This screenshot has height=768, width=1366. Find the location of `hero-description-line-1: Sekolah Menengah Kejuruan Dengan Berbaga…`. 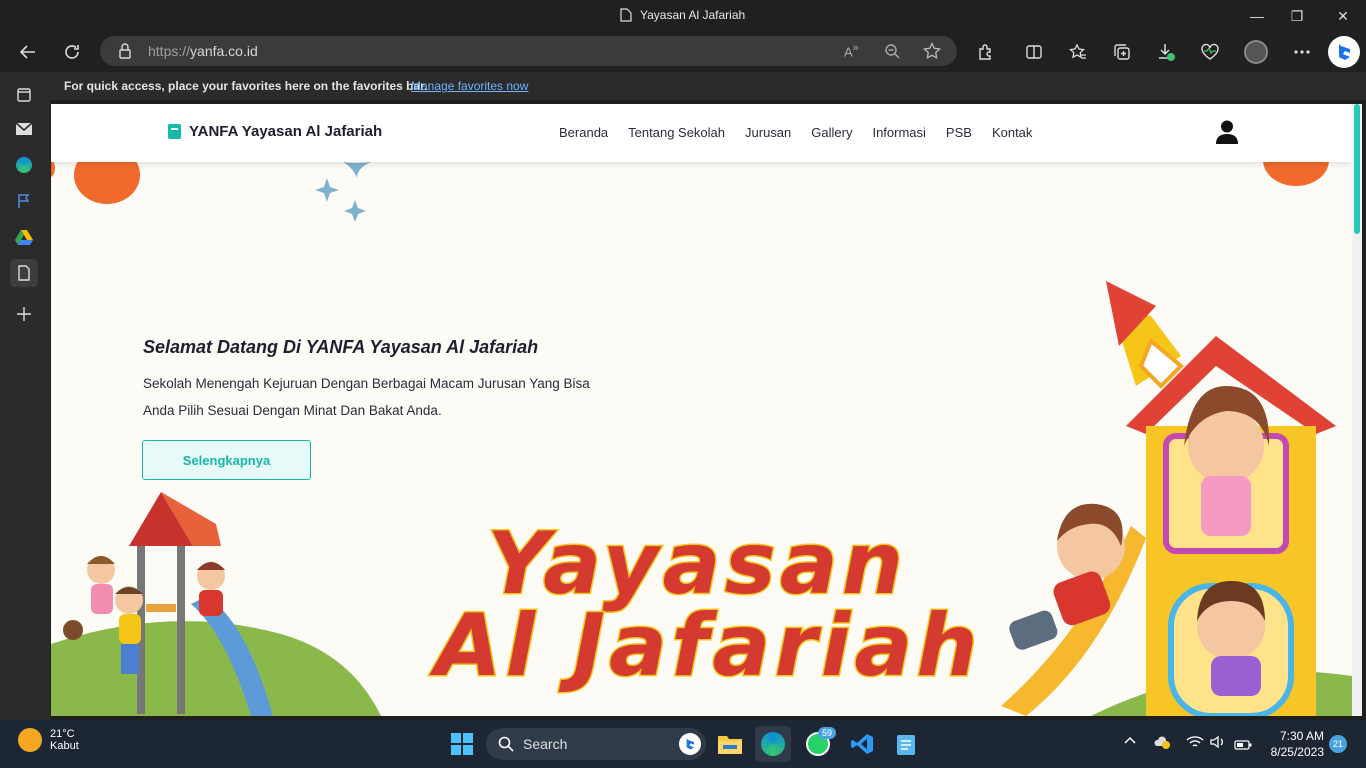

hero-description-line-1: Sekolah Menengah Kejuruan Dengan Berbaga… is located at coordinates (366, 383).